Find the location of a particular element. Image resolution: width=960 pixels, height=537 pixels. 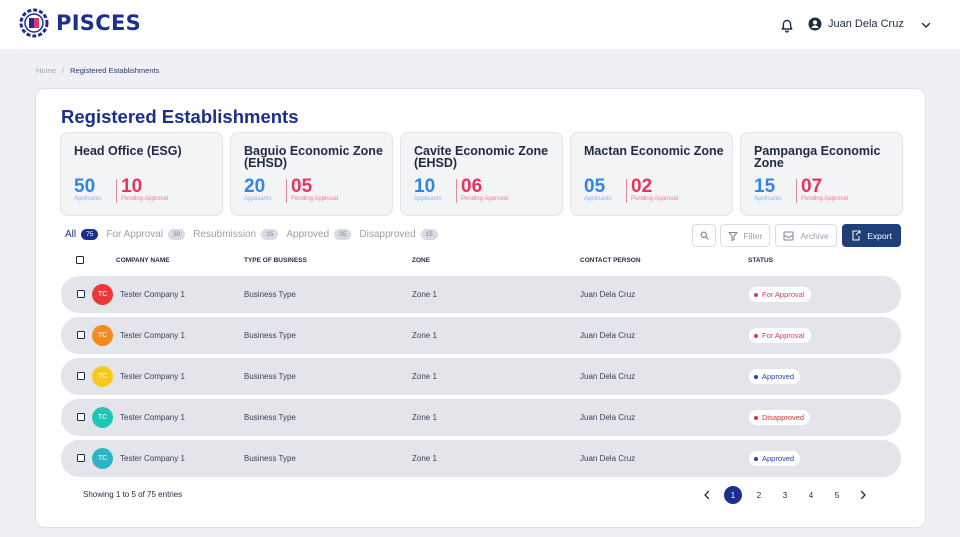

status-badge: Disapproved is located at coordinates (780, 417).